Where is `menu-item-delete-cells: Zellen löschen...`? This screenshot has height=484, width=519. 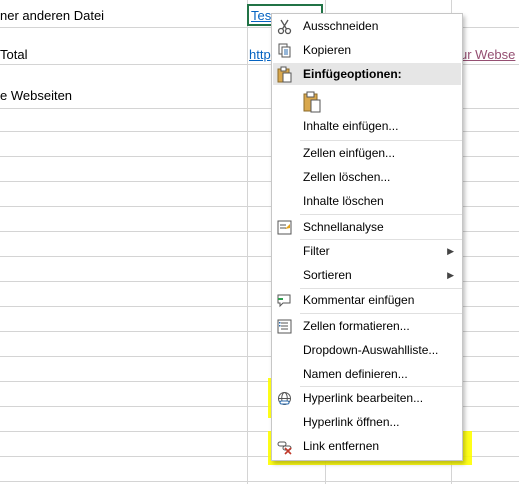 menu-item-delete-cells: Zellen löschen... is located at coordinates (367, 177).